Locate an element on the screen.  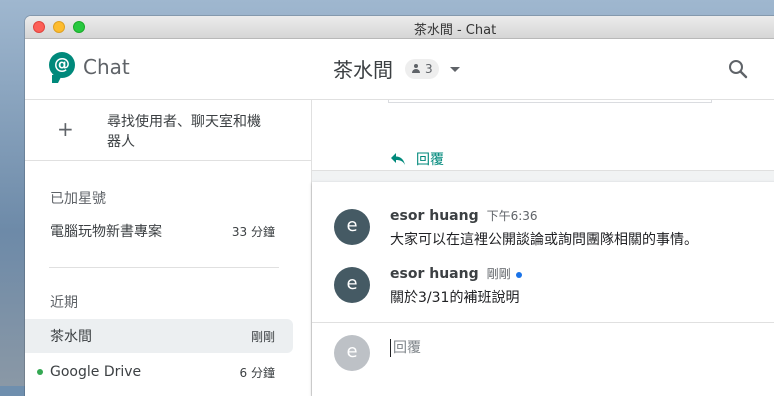
find-people-rooms-bots: + 尋找使用者、聊天室和機器人 is located at coordinates (168, 130).